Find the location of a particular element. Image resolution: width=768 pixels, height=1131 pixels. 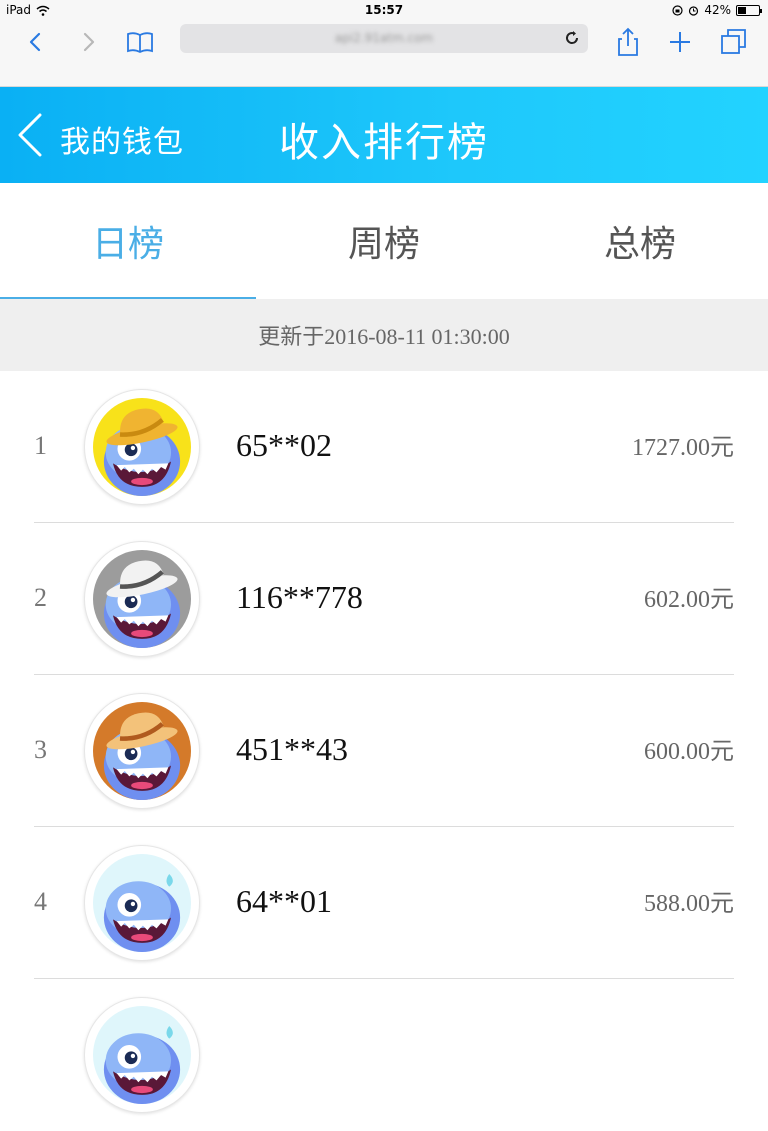

new-tab-icon is located at coordinates (680, 42).